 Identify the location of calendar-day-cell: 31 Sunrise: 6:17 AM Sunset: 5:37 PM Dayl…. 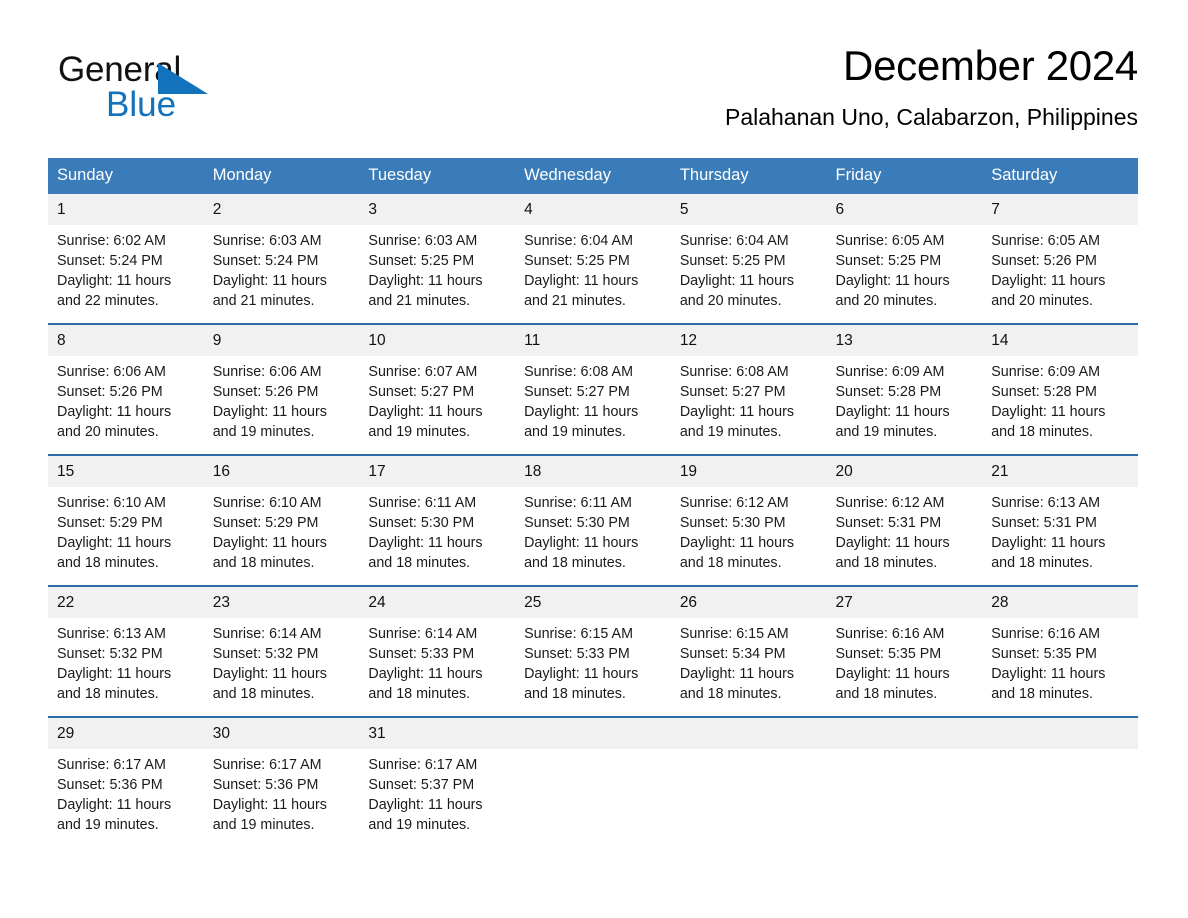
(437, 781).